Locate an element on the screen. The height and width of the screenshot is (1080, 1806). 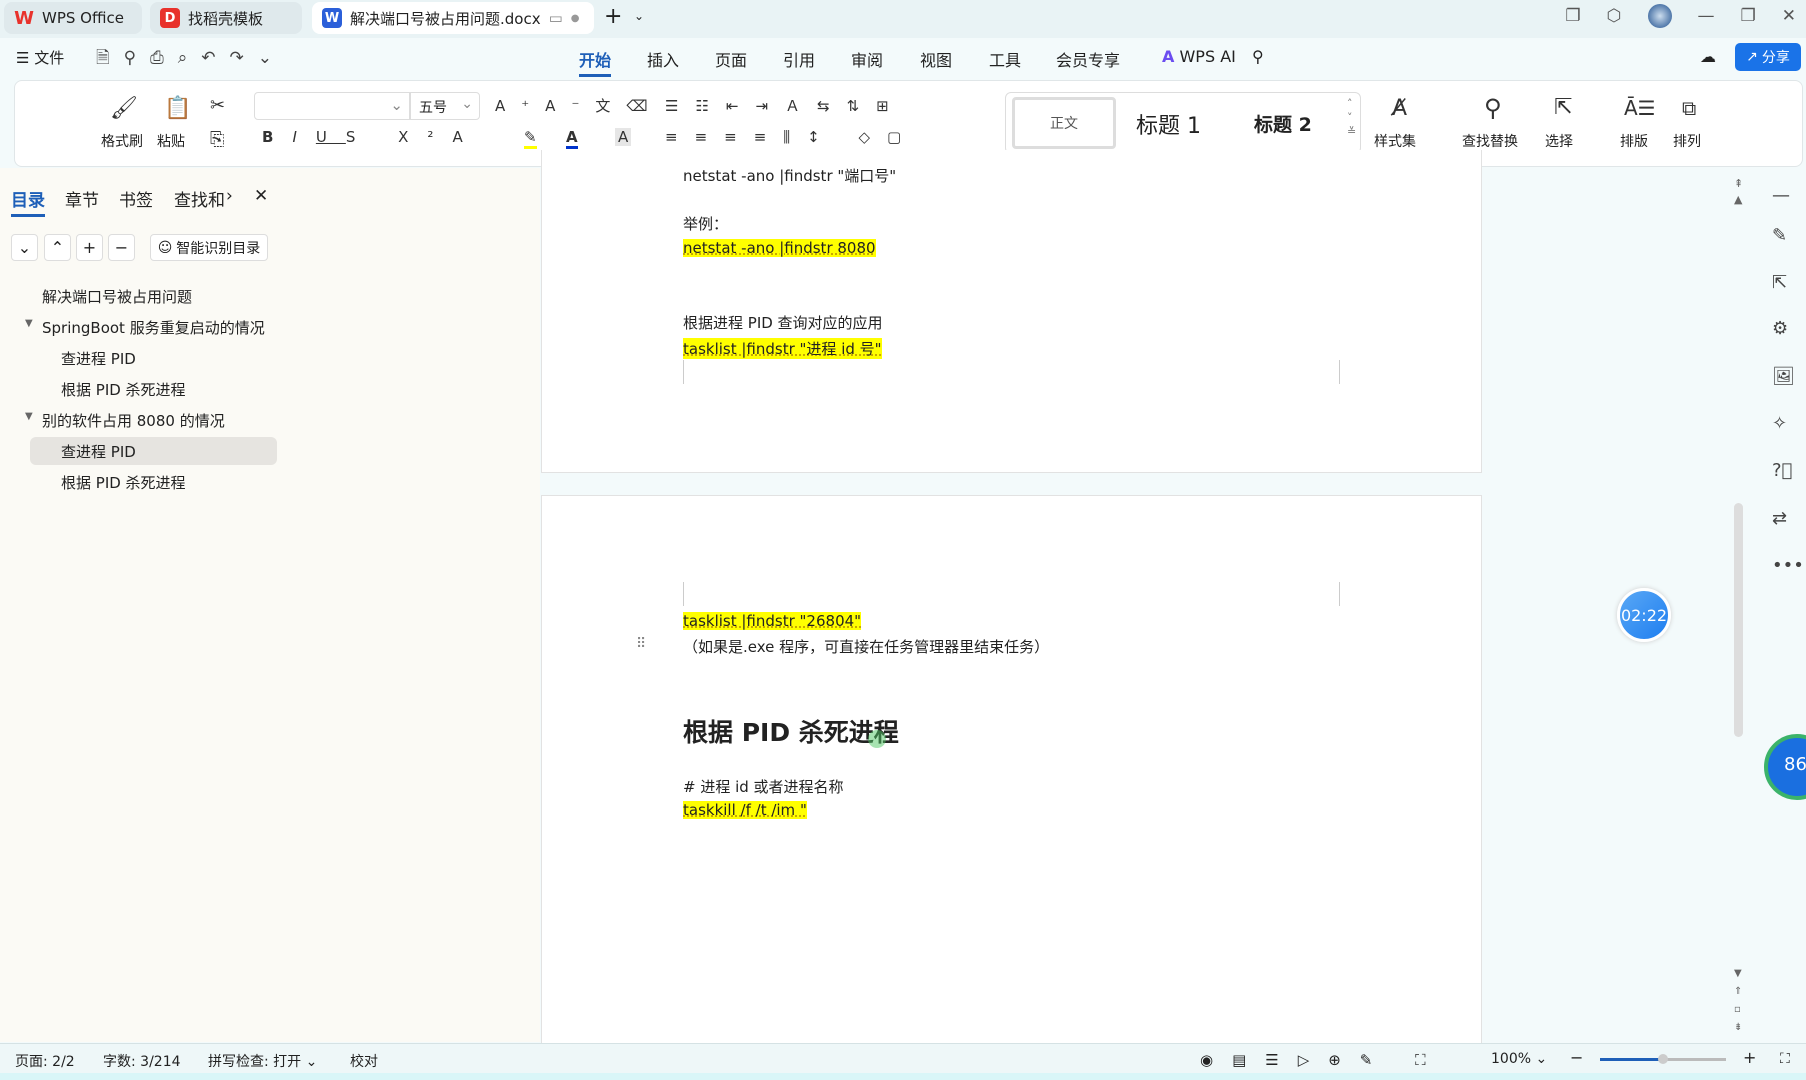
zoom-slider-handle is located at coordinates (1663, 1059).